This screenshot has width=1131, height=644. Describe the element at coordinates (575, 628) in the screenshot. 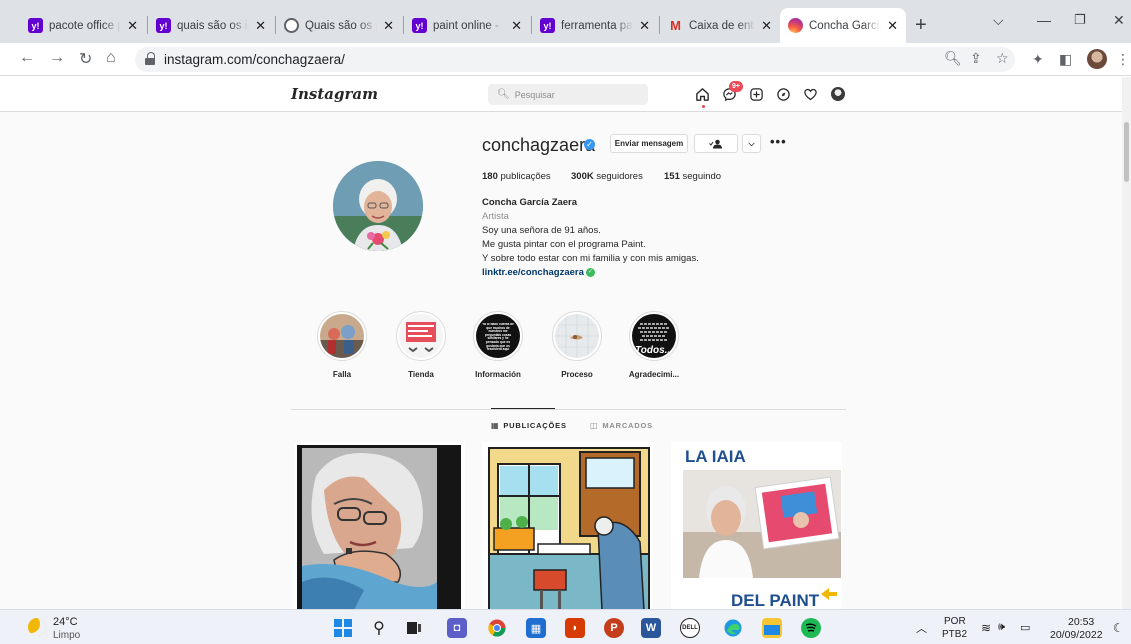

I see `office-icon: ◗` at that location.